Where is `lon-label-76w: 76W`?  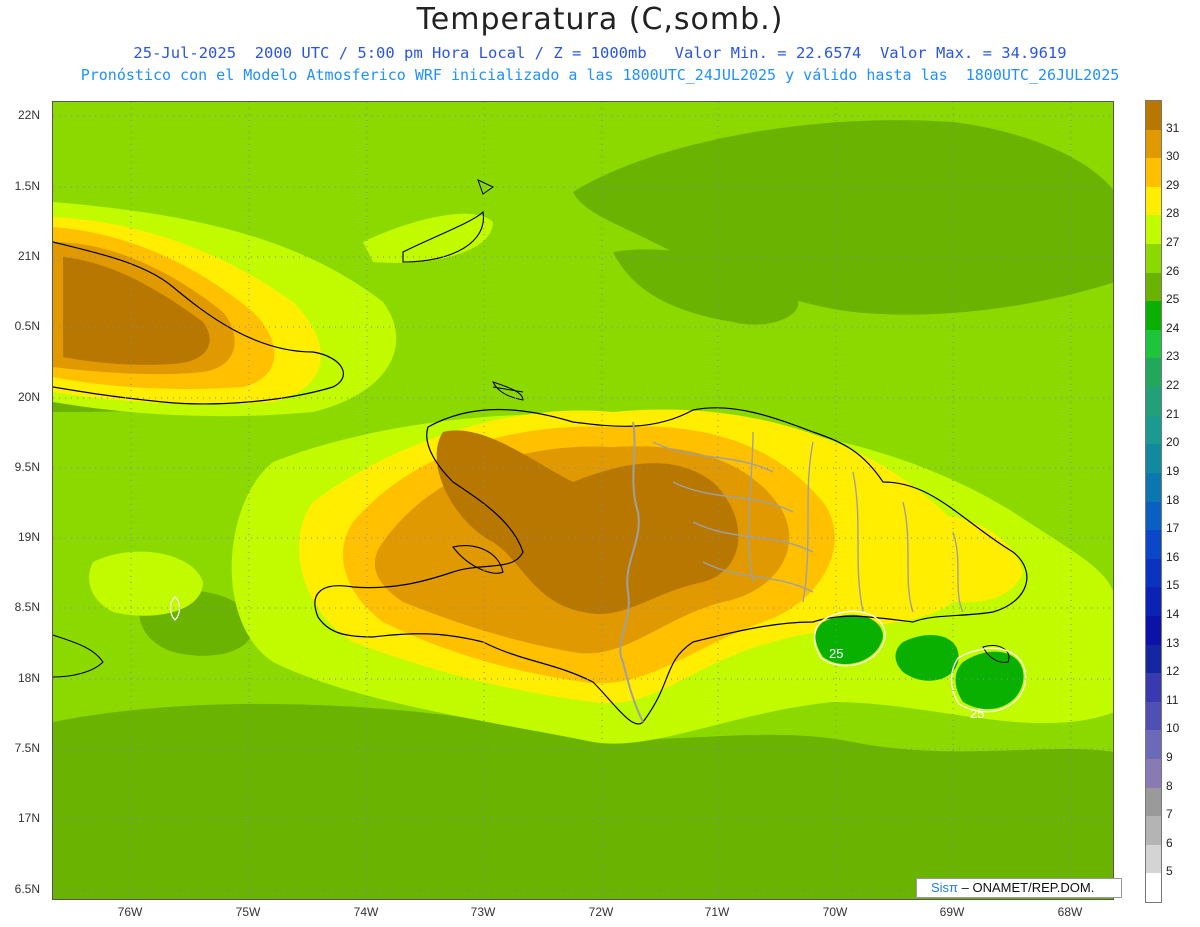 lon-label-76w: 76W is located at coordinates (130, 912).